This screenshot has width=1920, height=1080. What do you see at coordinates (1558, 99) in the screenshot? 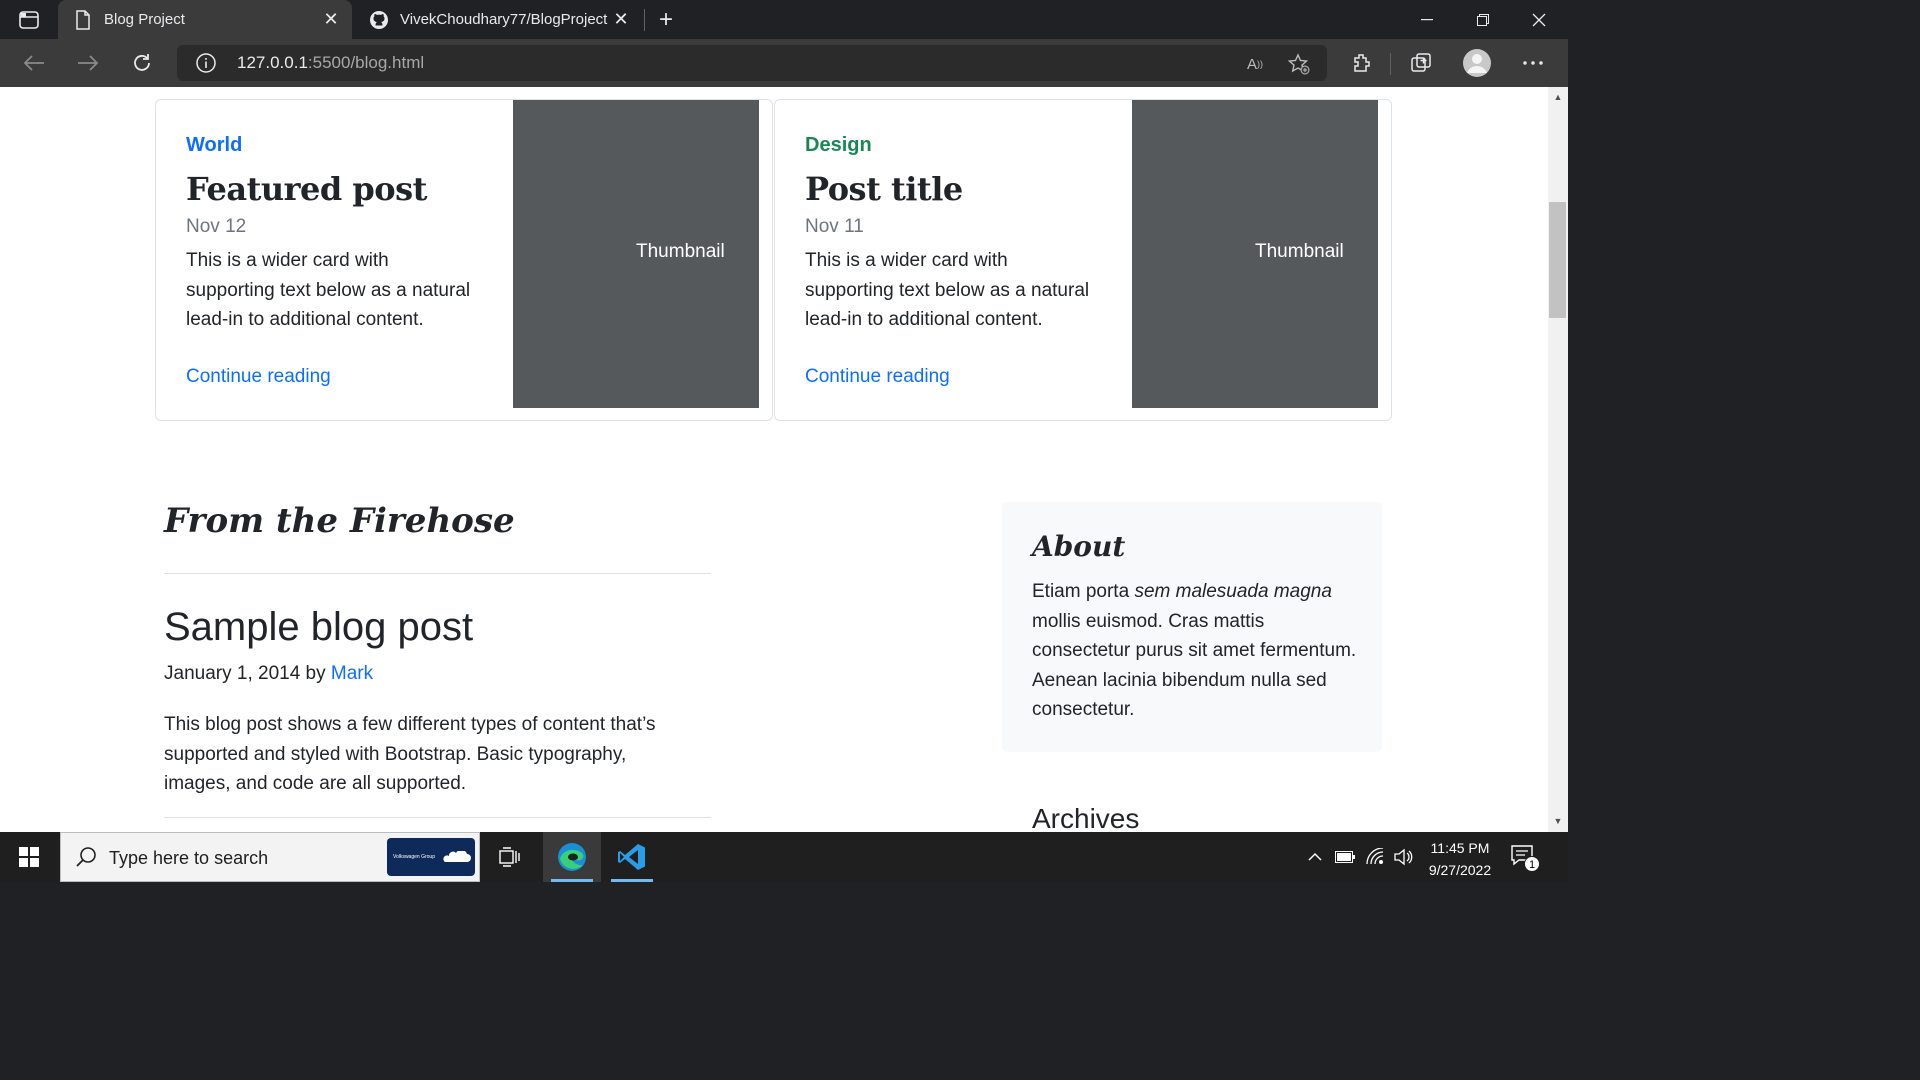
I see `scroll-up-icon: ▲` at bounding box center [1558, 99].